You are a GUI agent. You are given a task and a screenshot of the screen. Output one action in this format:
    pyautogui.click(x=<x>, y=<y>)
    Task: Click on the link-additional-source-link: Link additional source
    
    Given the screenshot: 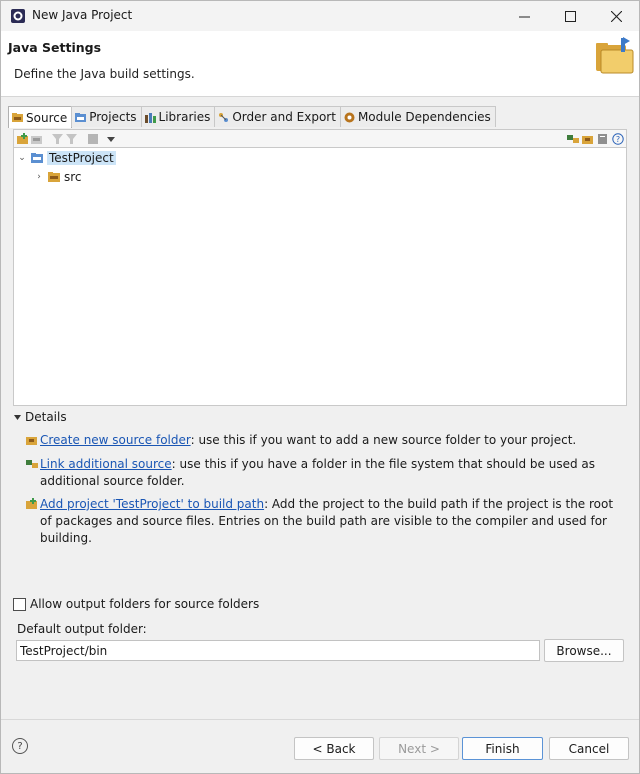 What is the action you would take?
    pyautogui.click(x=106, y=464)
    